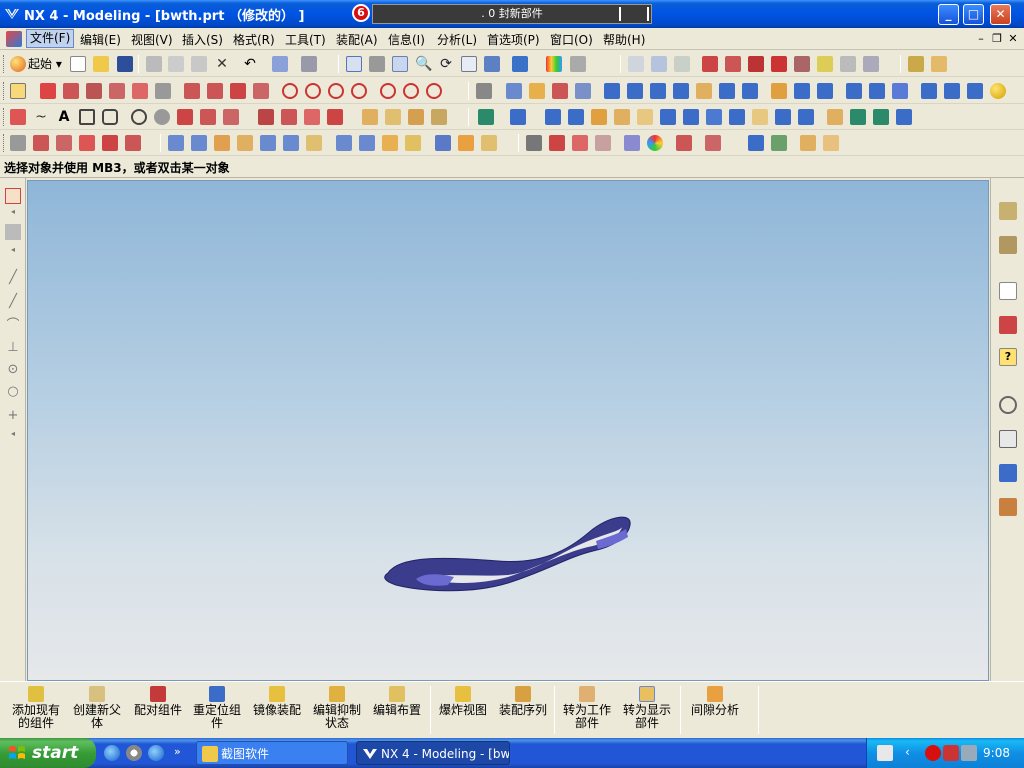  What do you see at coordinates (266, 117) in the screenshot?
I see `project-curve-icon` at bounding box center [266, 117].